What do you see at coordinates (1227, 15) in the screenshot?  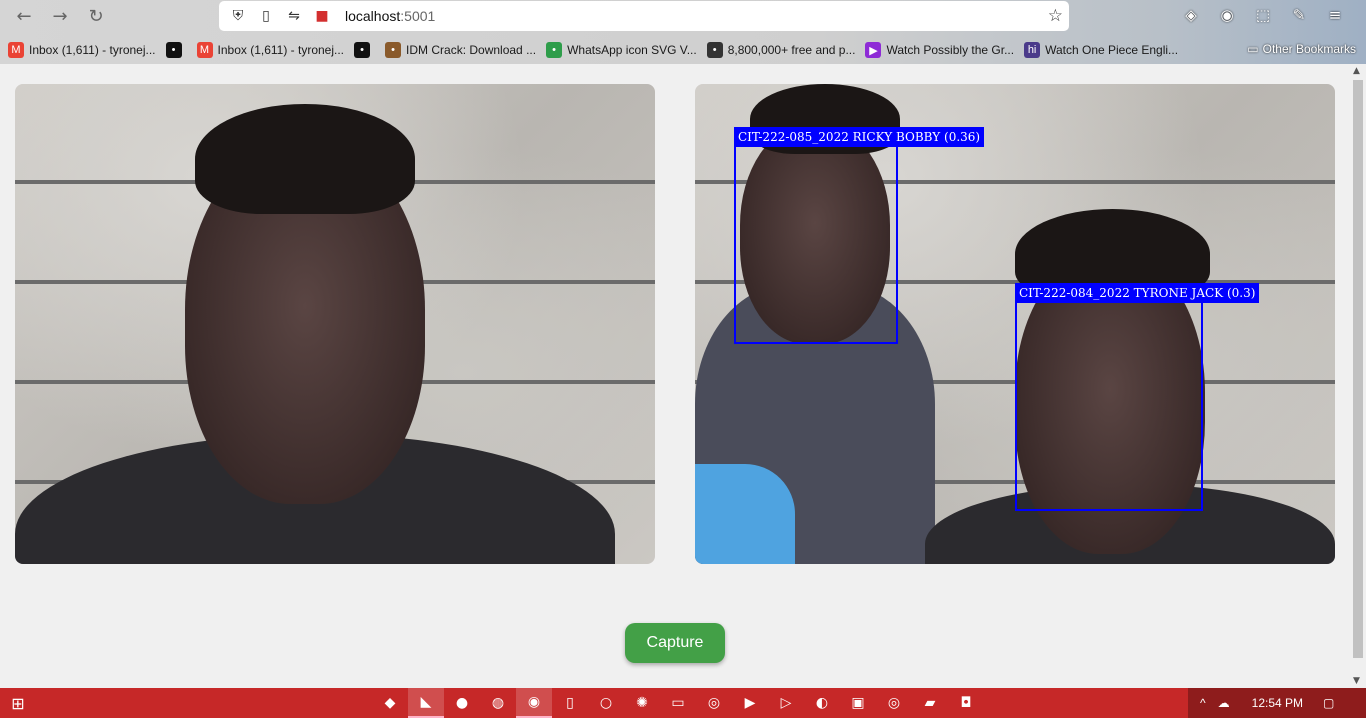 I see `account-icon: ◉` at bounding box center [1227, 15].